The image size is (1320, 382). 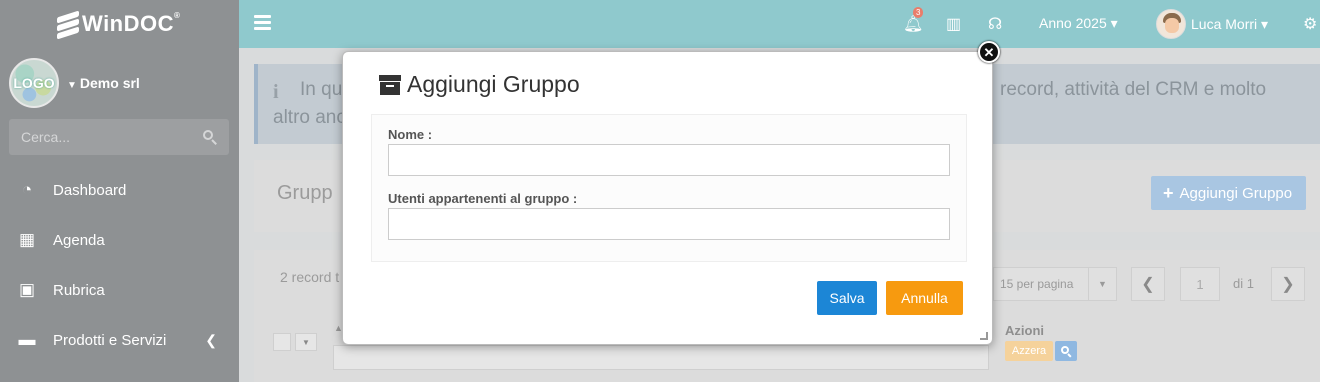 What do you see at coordinates (110, 340) in the screenshot?
I see `sidebar-item-label: Prodotti e Servizi` at bounding box center [110, 340].